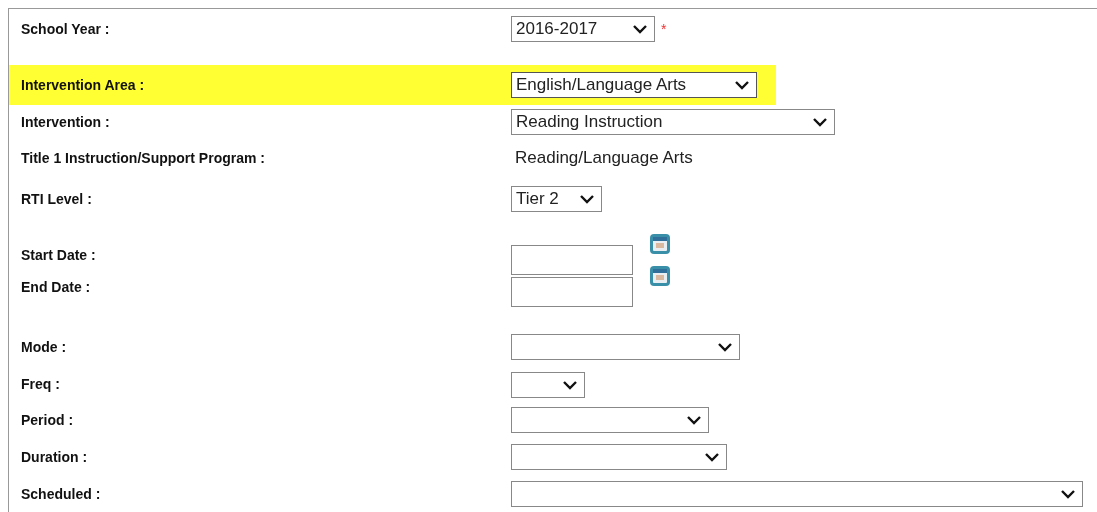  I want to click on field-label: Start Date :, so click(58, 255).